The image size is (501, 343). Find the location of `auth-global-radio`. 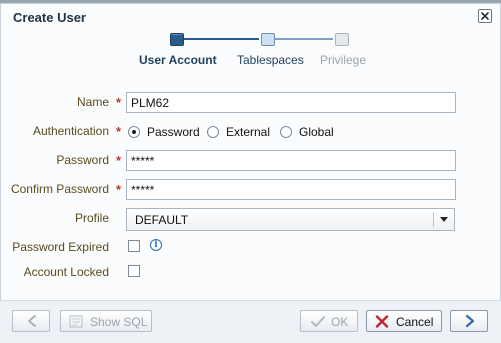

auth-global-radio is located at coordinates (286, 132).